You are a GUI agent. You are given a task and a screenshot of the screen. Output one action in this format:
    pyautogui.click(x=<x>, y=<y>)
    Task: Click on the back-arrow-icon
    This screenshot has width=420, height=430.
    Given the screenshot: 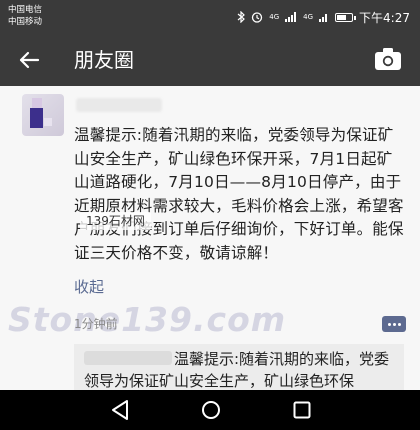 What is the action you would take?
    pyautogui.click(x=29, y=60)
    